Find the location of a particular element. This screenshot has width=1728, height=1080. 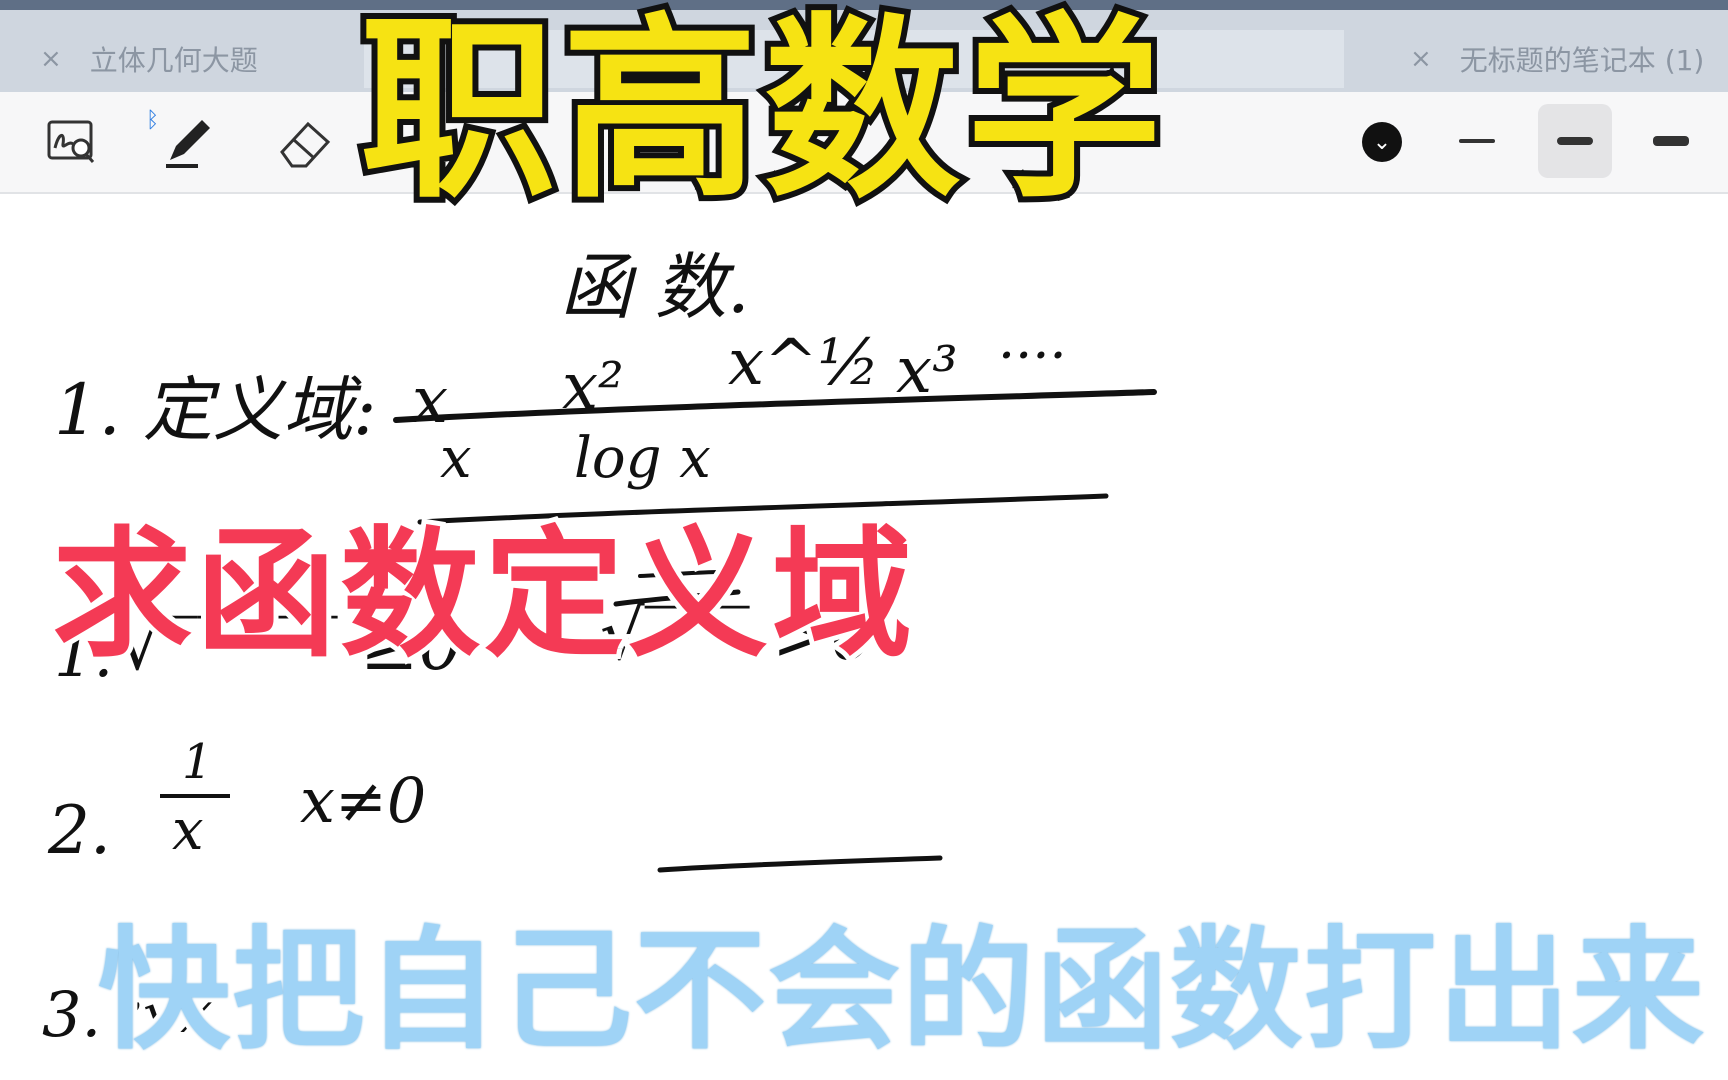

overlay-subtitle: 求函数定义域 is located at coordinates (482, 595).